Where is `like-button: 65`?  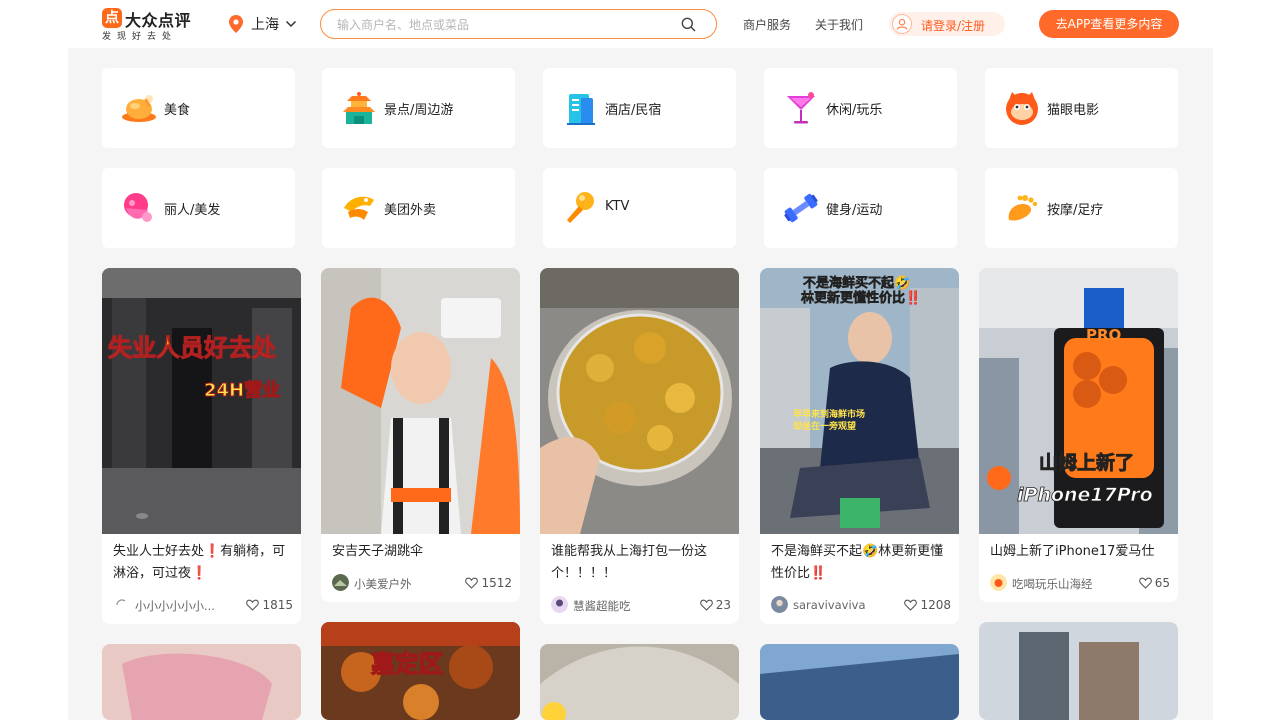 like-button: 65 is located at coordinates (1154, 583).